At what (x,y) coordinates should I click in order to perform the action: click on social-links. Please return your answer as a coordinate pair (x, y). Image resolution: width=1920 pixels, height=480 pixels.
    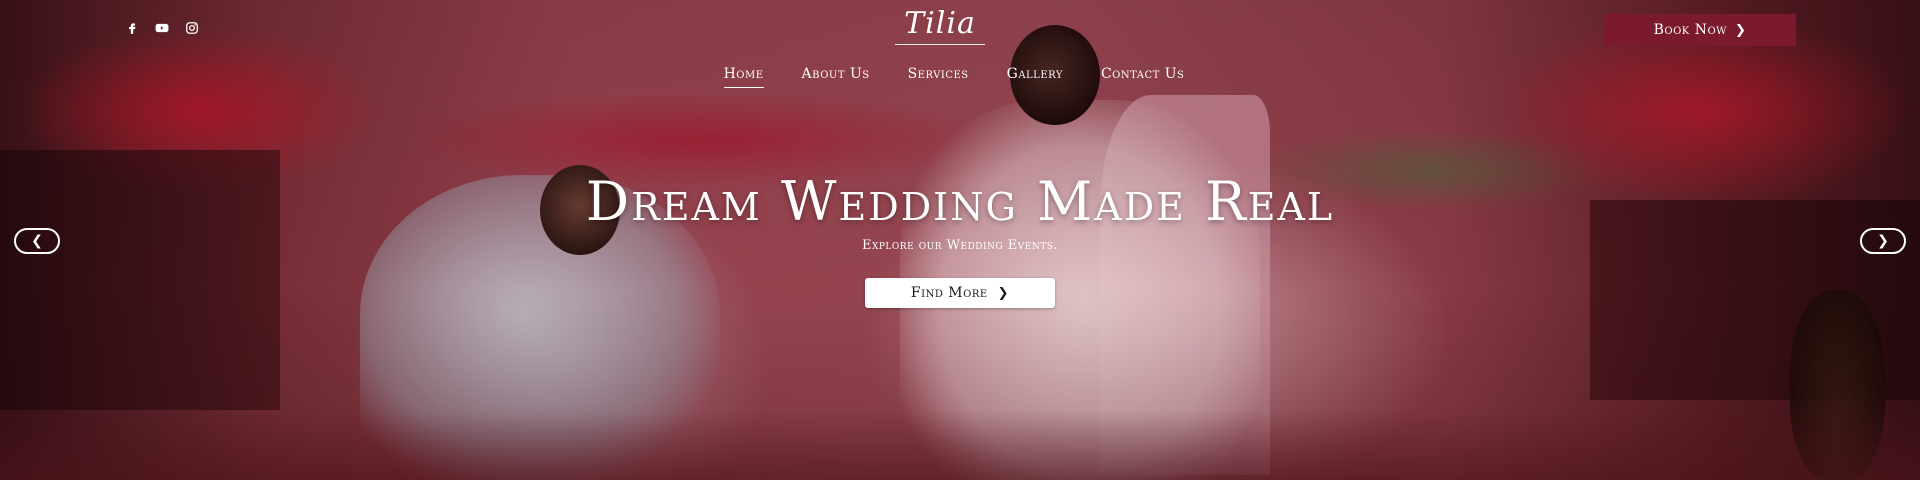
    Looking at the image, I should click on (162, 28).